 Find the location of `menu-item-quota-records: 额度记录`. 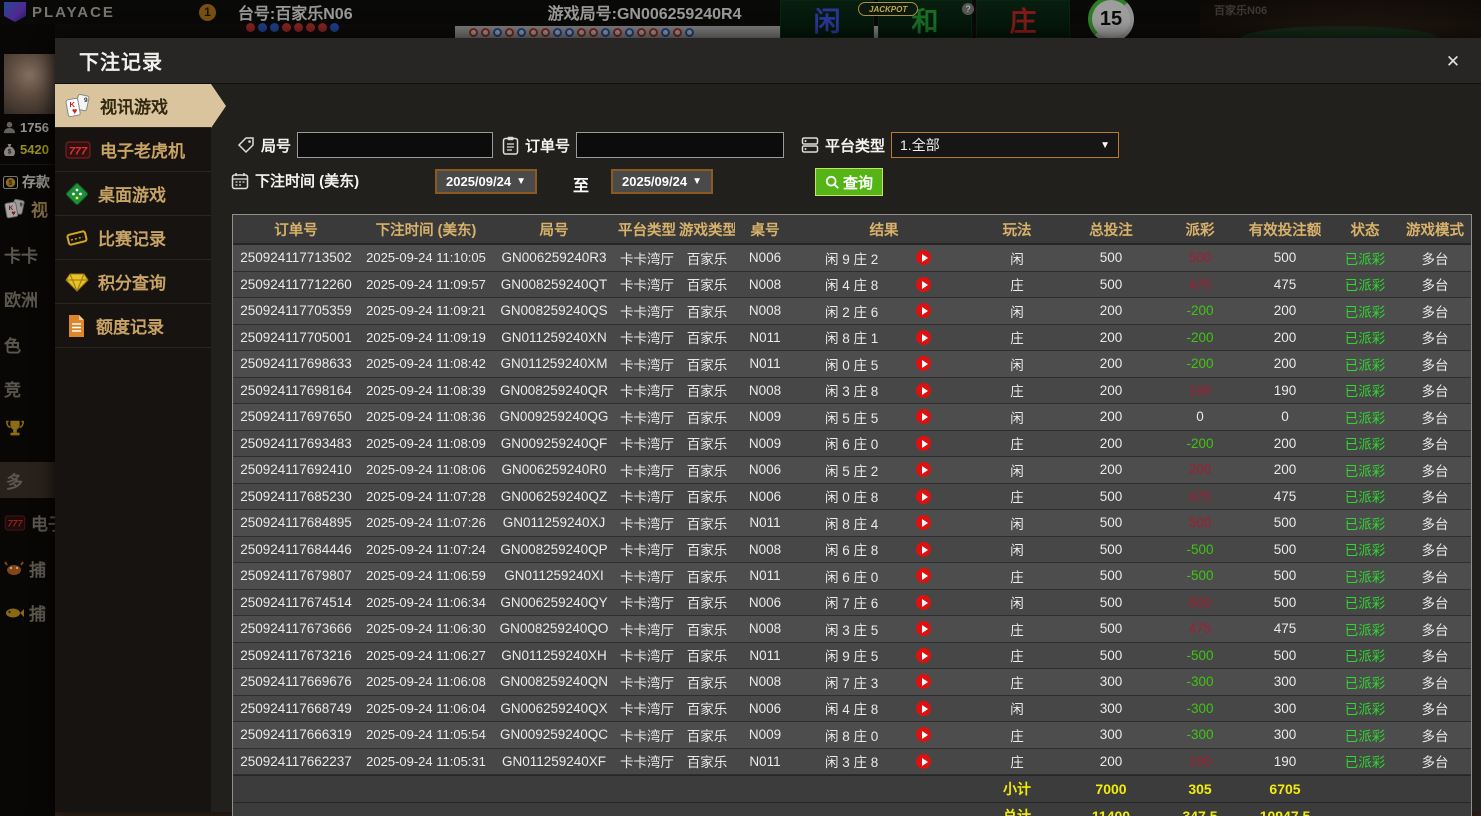

menu-item-quota-records: 额度记录 is located at coordinates (133, 326).